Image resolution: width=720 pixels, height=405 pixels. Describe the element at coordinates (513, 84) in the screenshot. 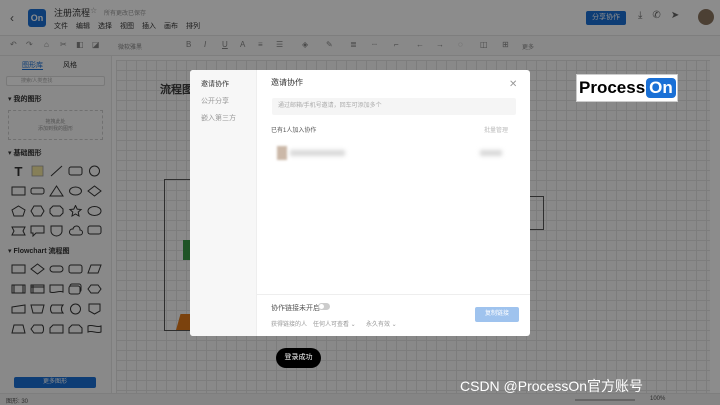

I see `close-icon: ✕` at that location.